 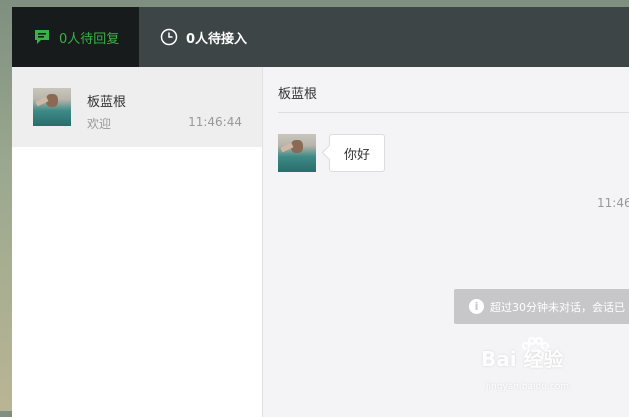 I want to click on timeout-notice-text: 超过30分钟未对话，会话已, so click(x=557, y=307).